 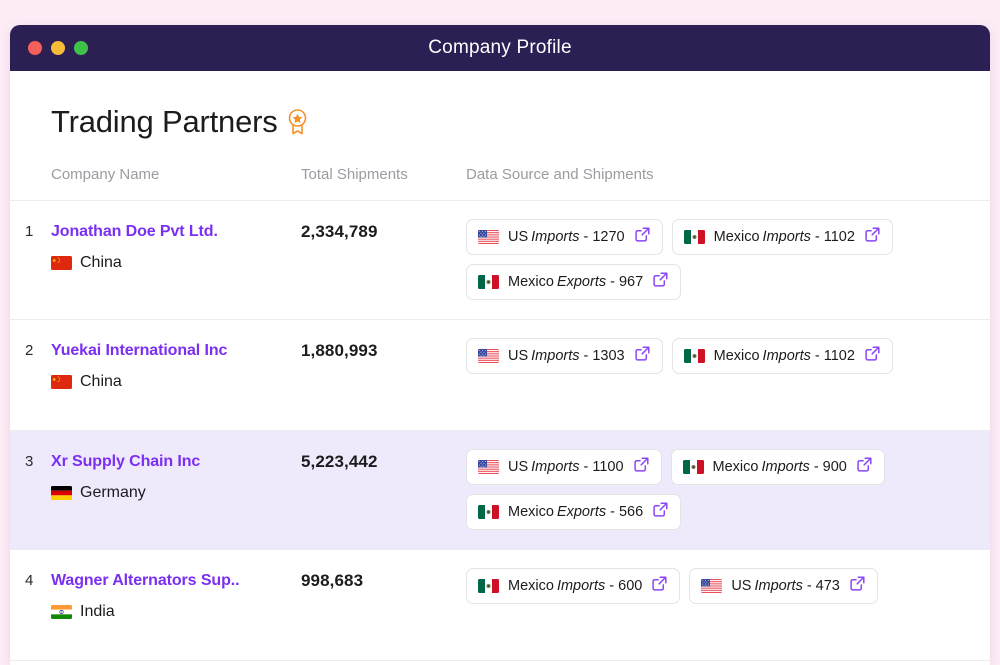 I want to click on row-index: 2, so click(x=29, y=350).